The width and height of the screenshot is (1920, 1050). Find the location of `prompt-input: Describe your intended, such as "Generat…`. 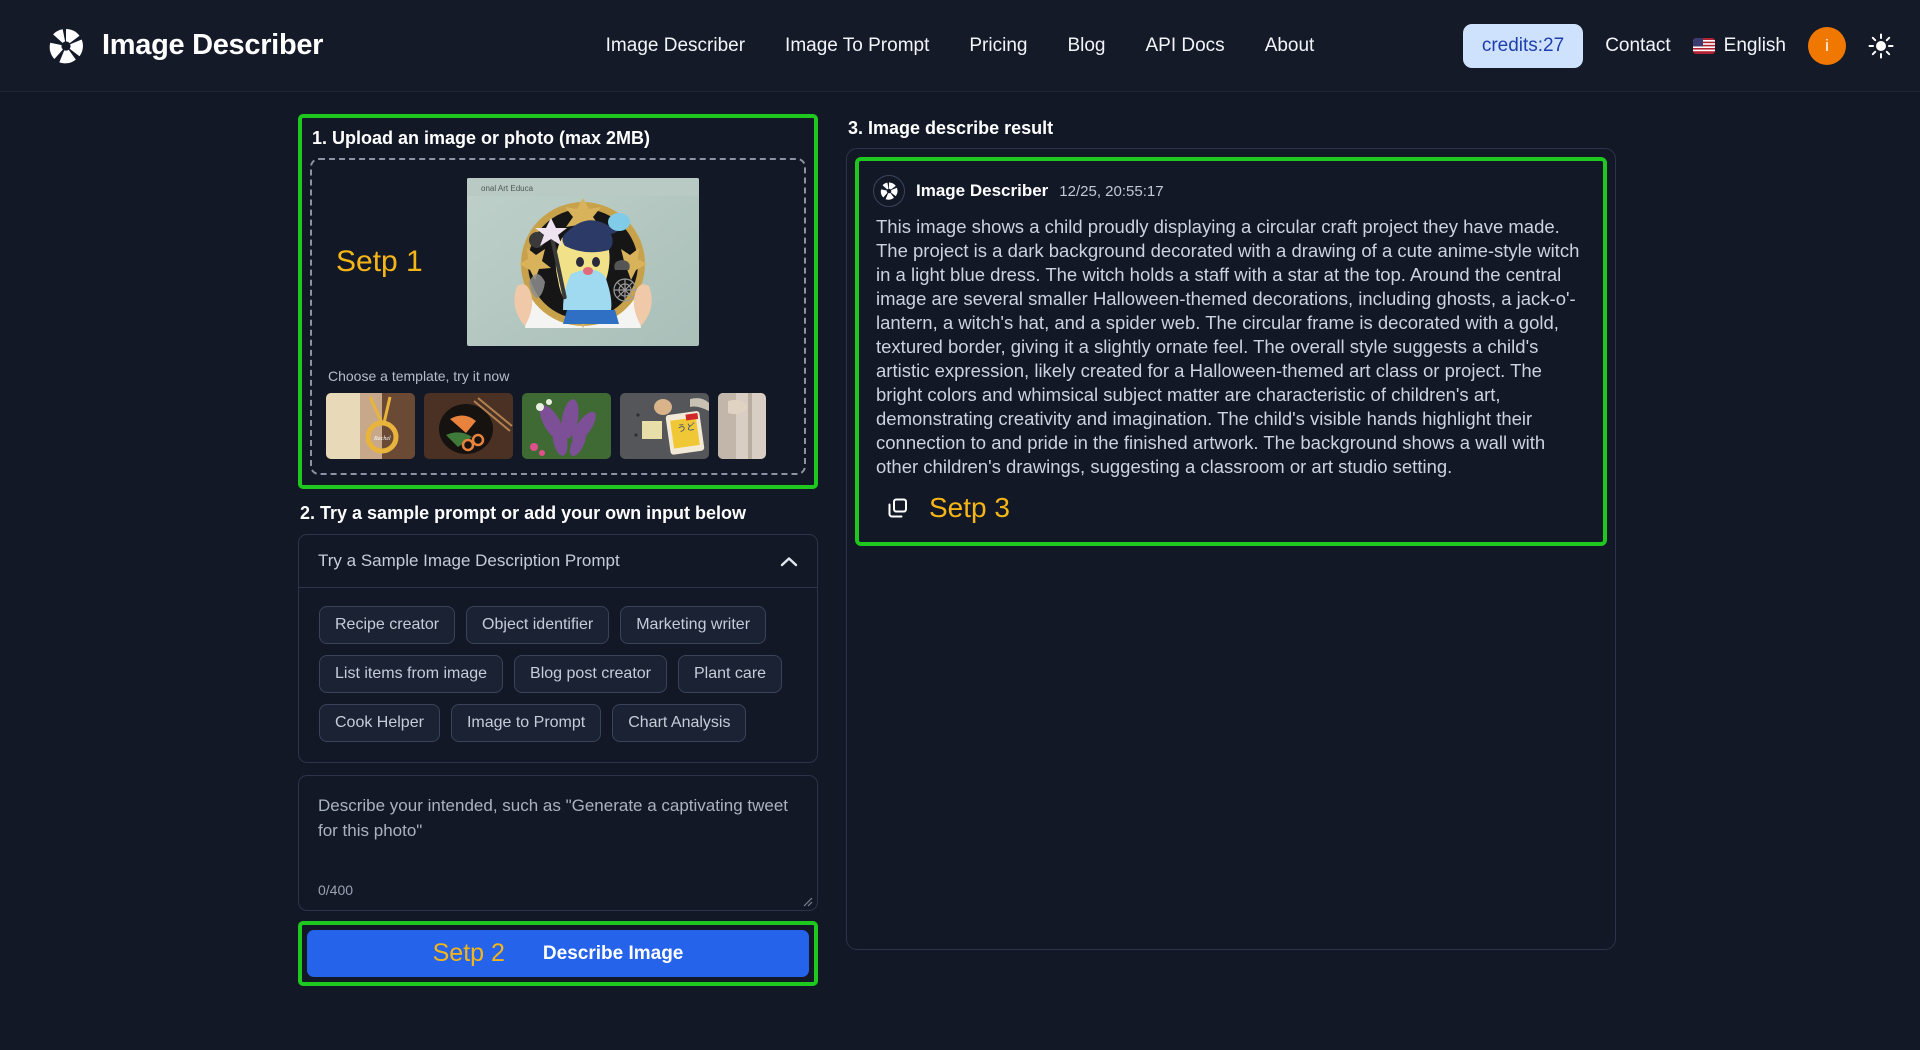

prompt-input: Describe your intended, such as "Generat… is located at coordinates (558, 843).